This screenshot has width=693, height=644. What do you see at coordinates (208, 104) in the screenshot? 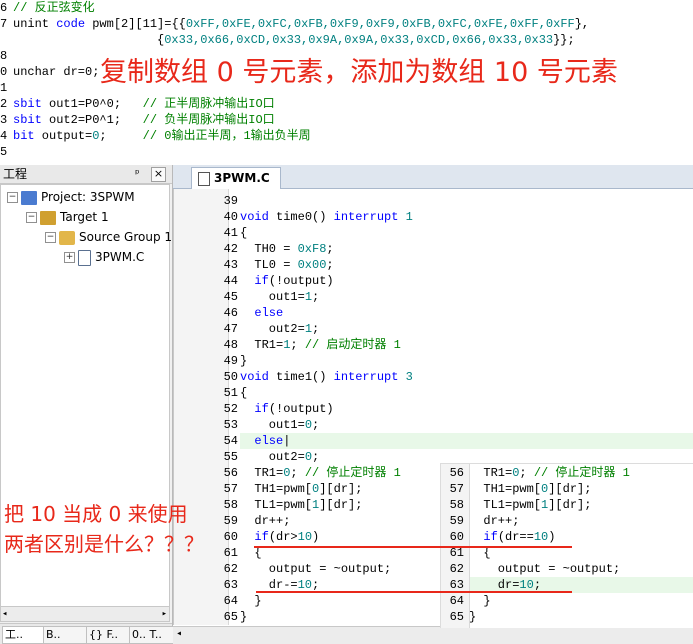
I see `code-token: // 正半周脉冲输出IO口` at bounding box center [208, 104].